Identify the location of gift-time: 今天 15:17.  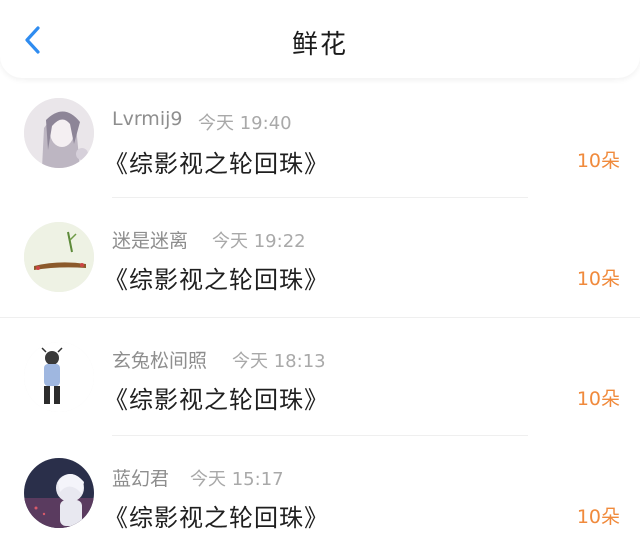
(237, 479).